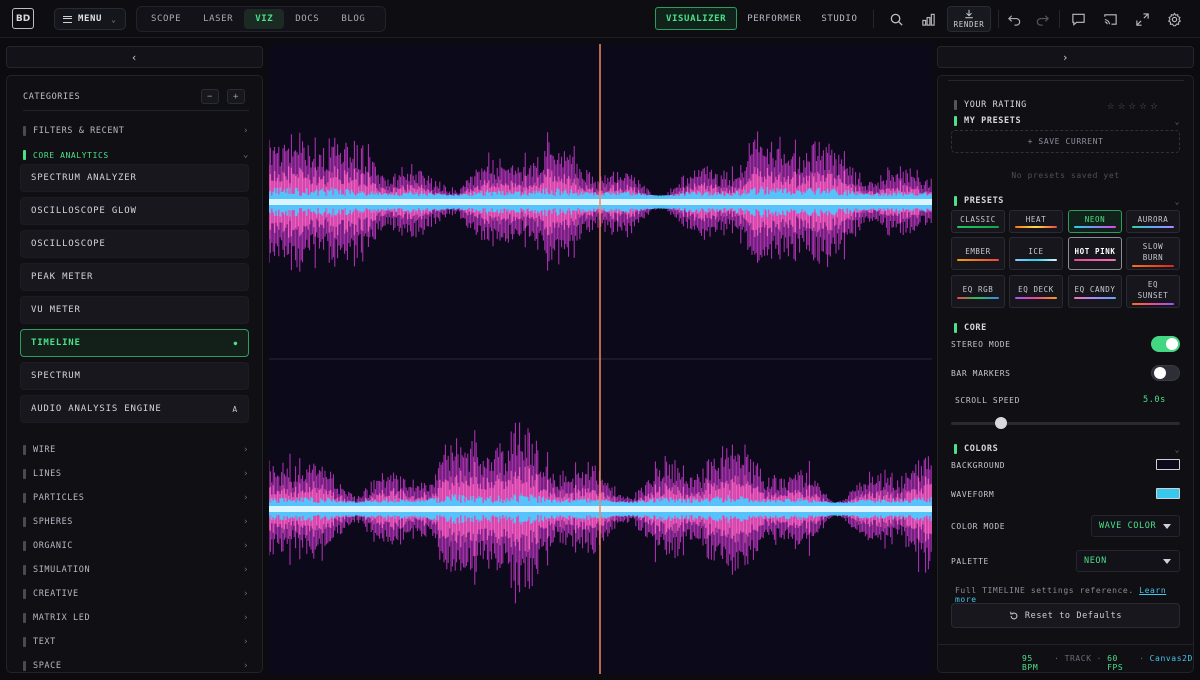 The image size is (1200, 680). What do you see at coordinates (134, 211) in the screenshot?
I see `sidebar-item-oscilloscope-glow: OSCILLOSCOPE GLOW` at bounding box center [134, 211].